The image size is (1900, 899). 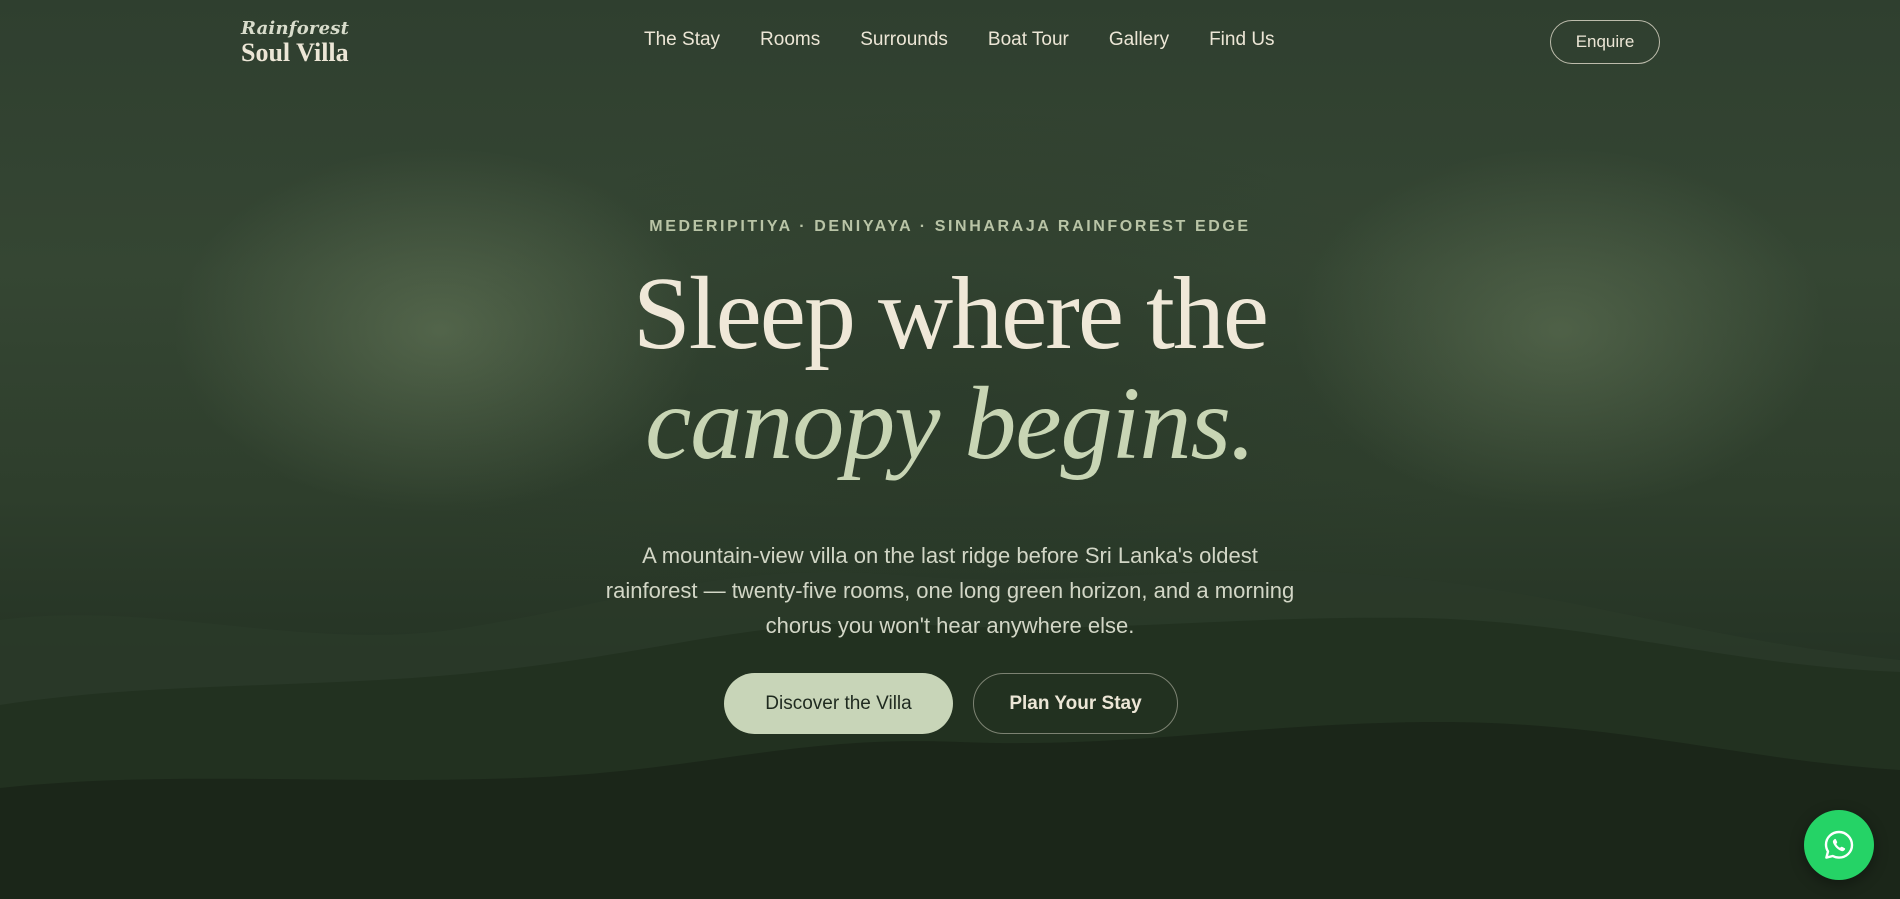 What do you see at coordinates (682, 40) in the screenshot?
I see `nav-item-the-stay: The Stay` at bounding box center [682, 40].